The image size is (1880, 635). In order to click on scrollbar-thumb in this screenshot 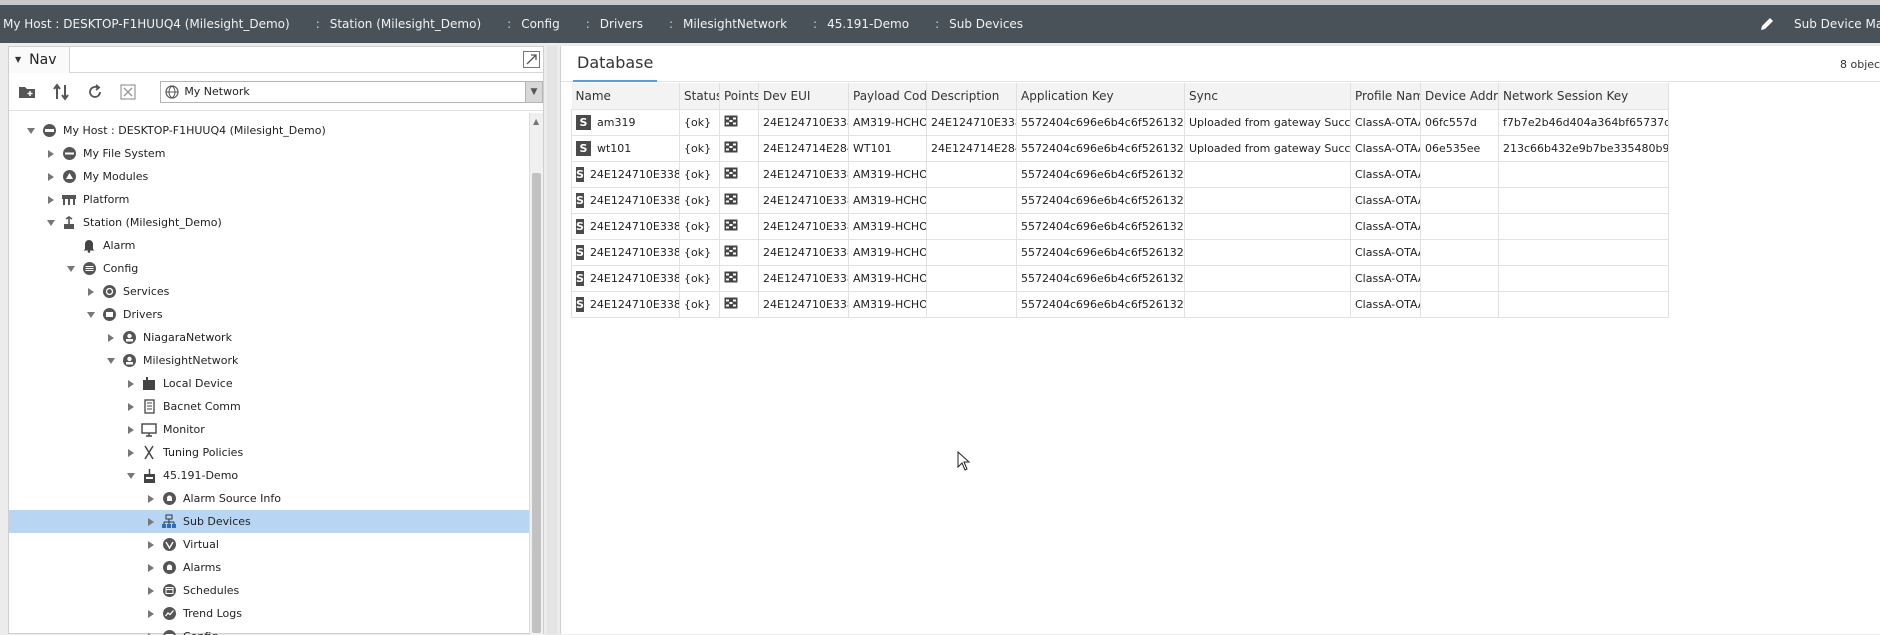, I will do `click(536, 403)`.